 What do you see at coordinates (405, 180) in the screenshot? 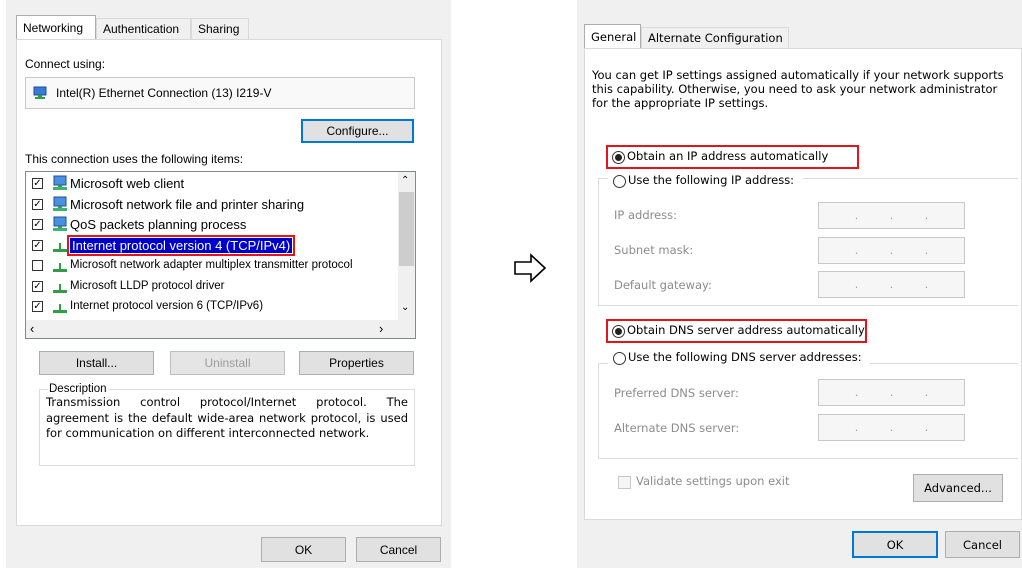
I see `scroll-up-icon: ⌃` at bounding box center [405, 180].